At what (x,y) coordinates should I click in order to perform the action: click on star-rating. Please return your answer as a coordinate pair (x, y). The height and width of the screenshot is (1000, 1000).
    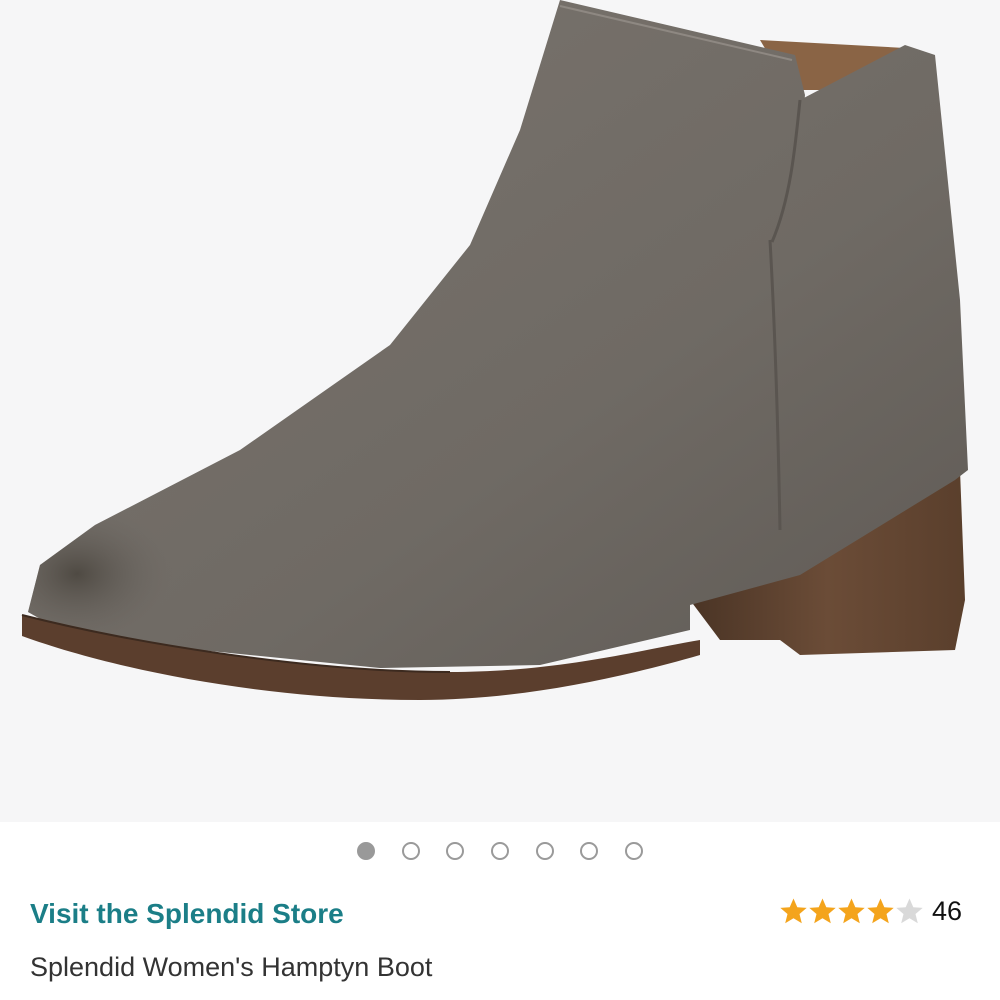
    Looking at the image, I should click on (851, 911).